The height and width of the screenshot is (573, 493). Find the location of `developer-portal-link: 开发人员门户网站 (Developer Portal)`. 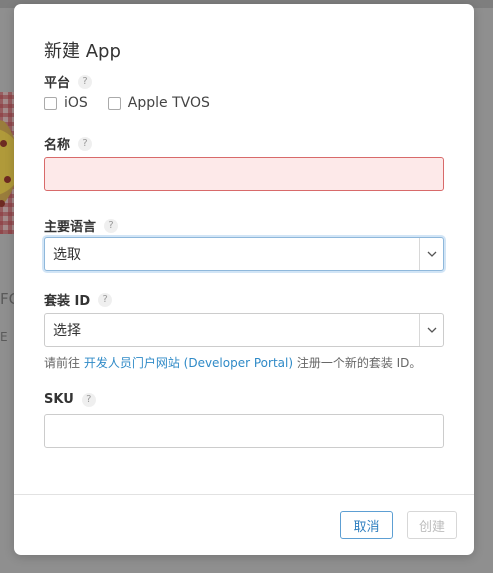

developer-portal-link: 开发人员门户网站 (Developer Portal) is located at coordinates (188, 363).